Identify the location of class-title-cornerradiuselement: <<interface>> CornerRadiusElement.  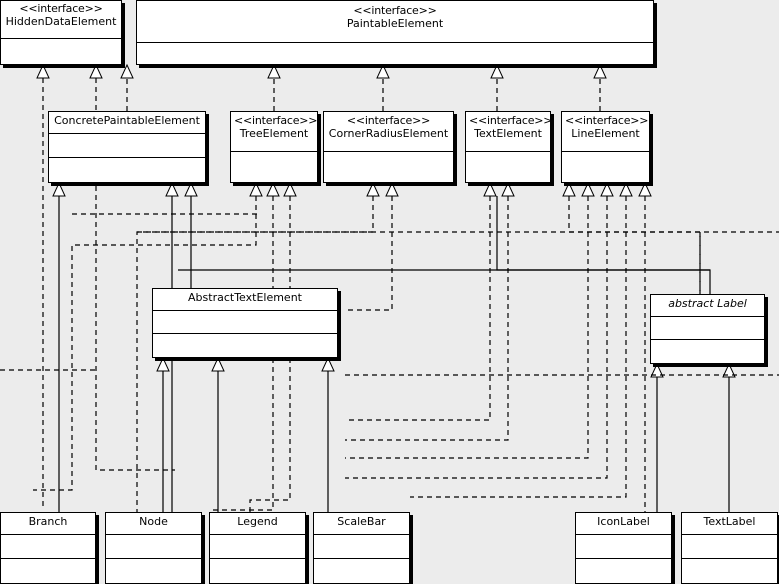
(388, 132).